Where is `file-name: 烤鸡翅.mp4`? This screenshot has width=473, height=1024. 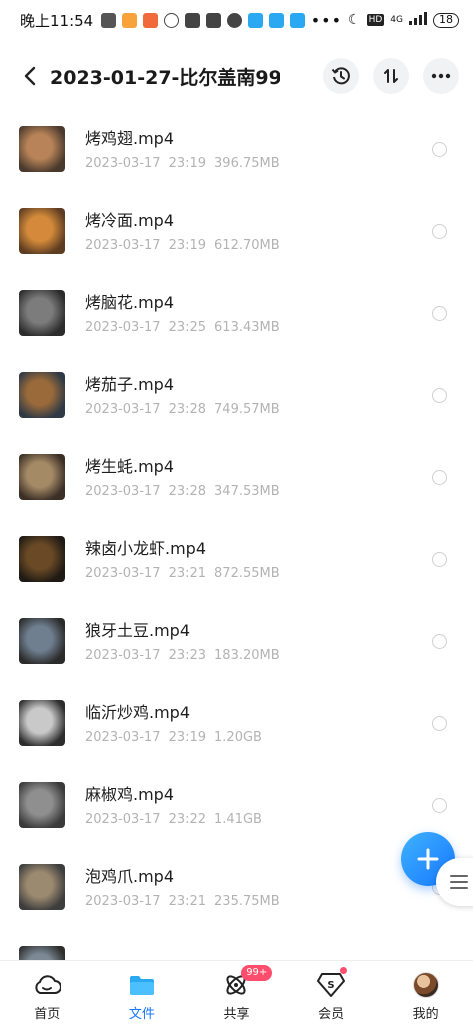 file-name: 烤鸡翅.mp4 is located at coordinates (130, 138).